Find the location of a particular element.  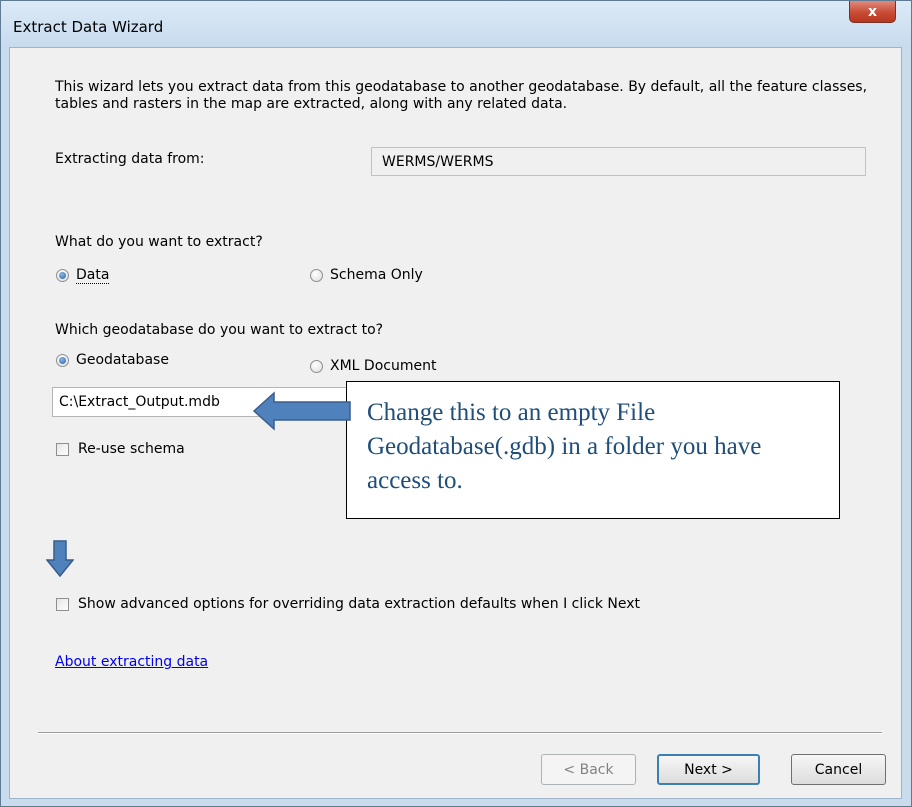

next-button: Next > is located at coordinates (708, 769).